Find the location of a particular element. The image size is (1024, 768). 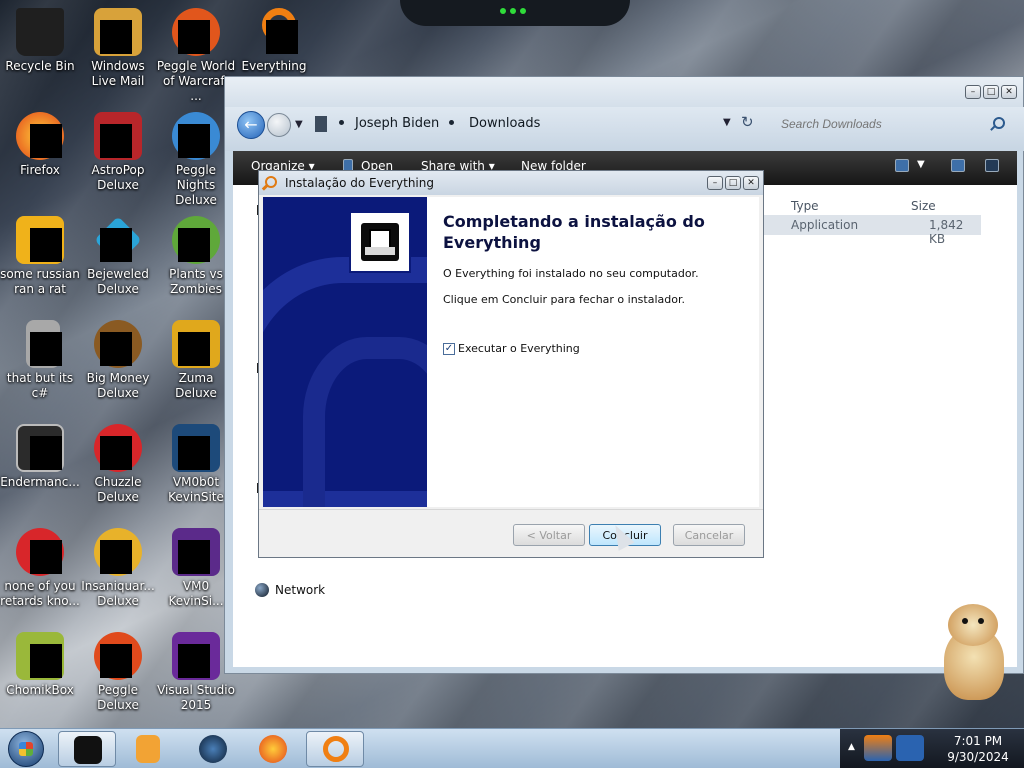

peggle-nights-icon is located at coordinates (196, 136).